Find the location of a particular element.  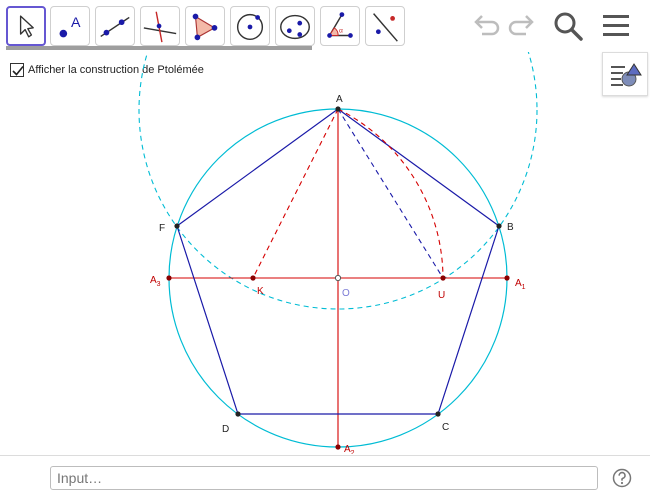

search-button is located at coordinates (568, 26).